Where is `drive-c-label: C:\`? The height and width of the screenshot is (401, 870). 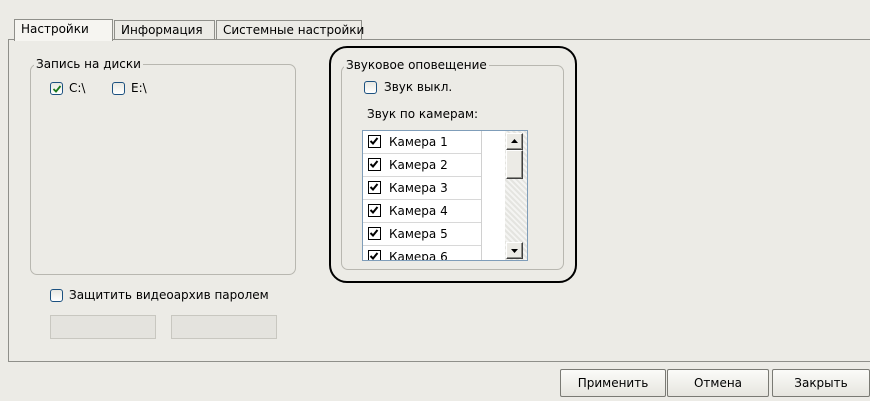
drive-c-label: C:\ is located at coordinates (77, 88).